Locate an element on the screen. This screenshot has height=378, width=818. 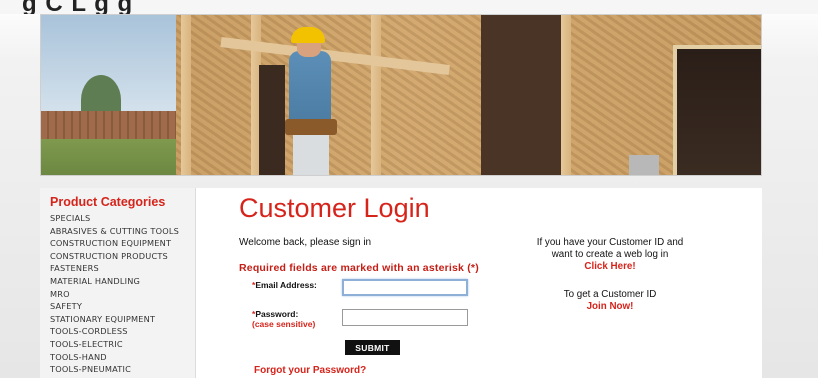
password-case-note: (case sensitive) is located at coordinates (284, 324).